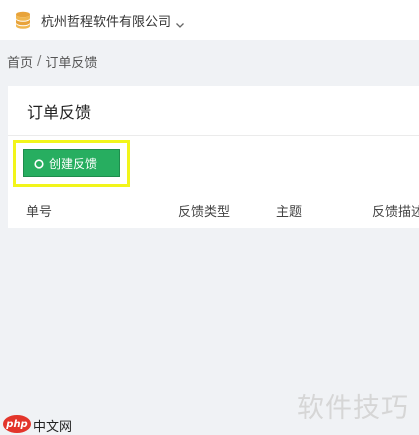 This screenshot has width=419, height=435. I want to click on chevron-down-icon, so click(180, 21).